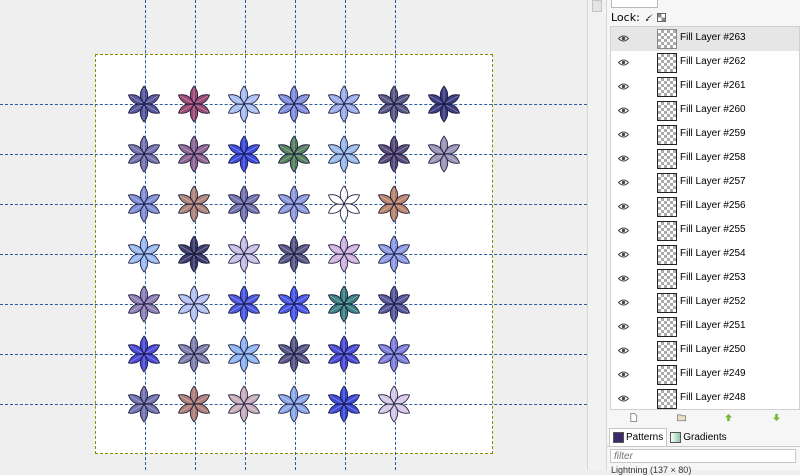 This screenshot has width=800, height=475. I want to click on layer-row: Fill Layer #257, so click(705, 183).